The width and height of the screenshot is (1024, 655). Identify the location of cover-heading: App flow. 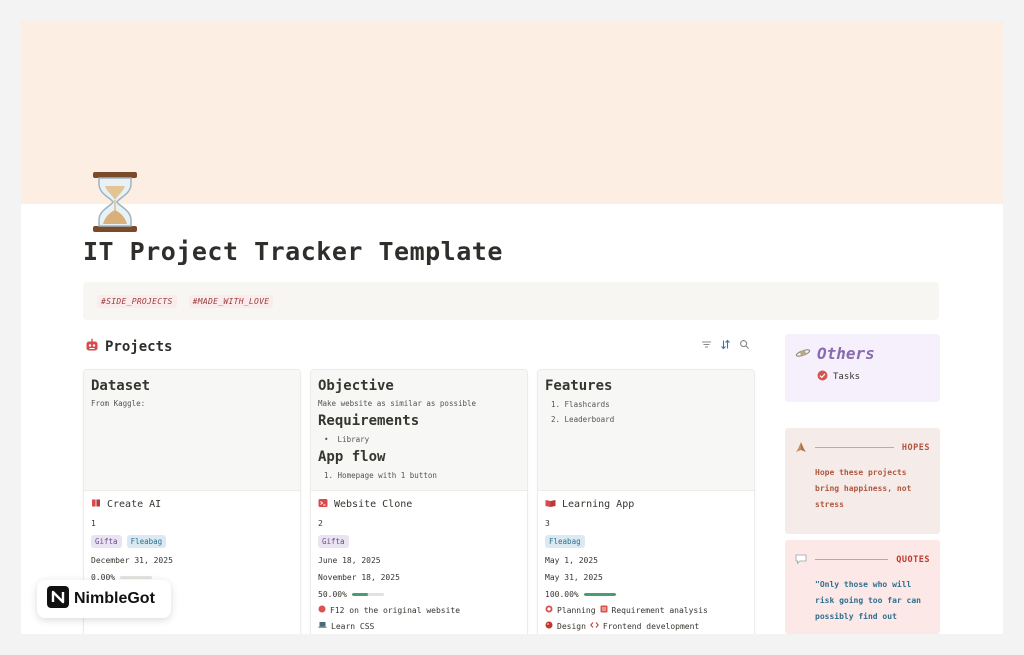
(352, 457).